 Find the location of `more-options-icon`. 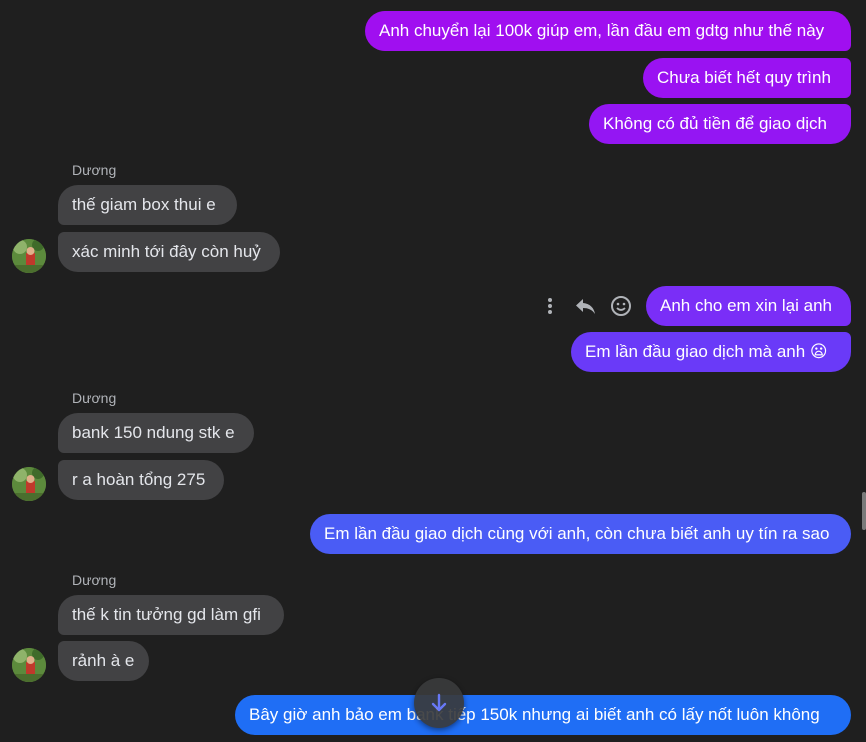

more-options-icon is located at coordinates (550, 306).